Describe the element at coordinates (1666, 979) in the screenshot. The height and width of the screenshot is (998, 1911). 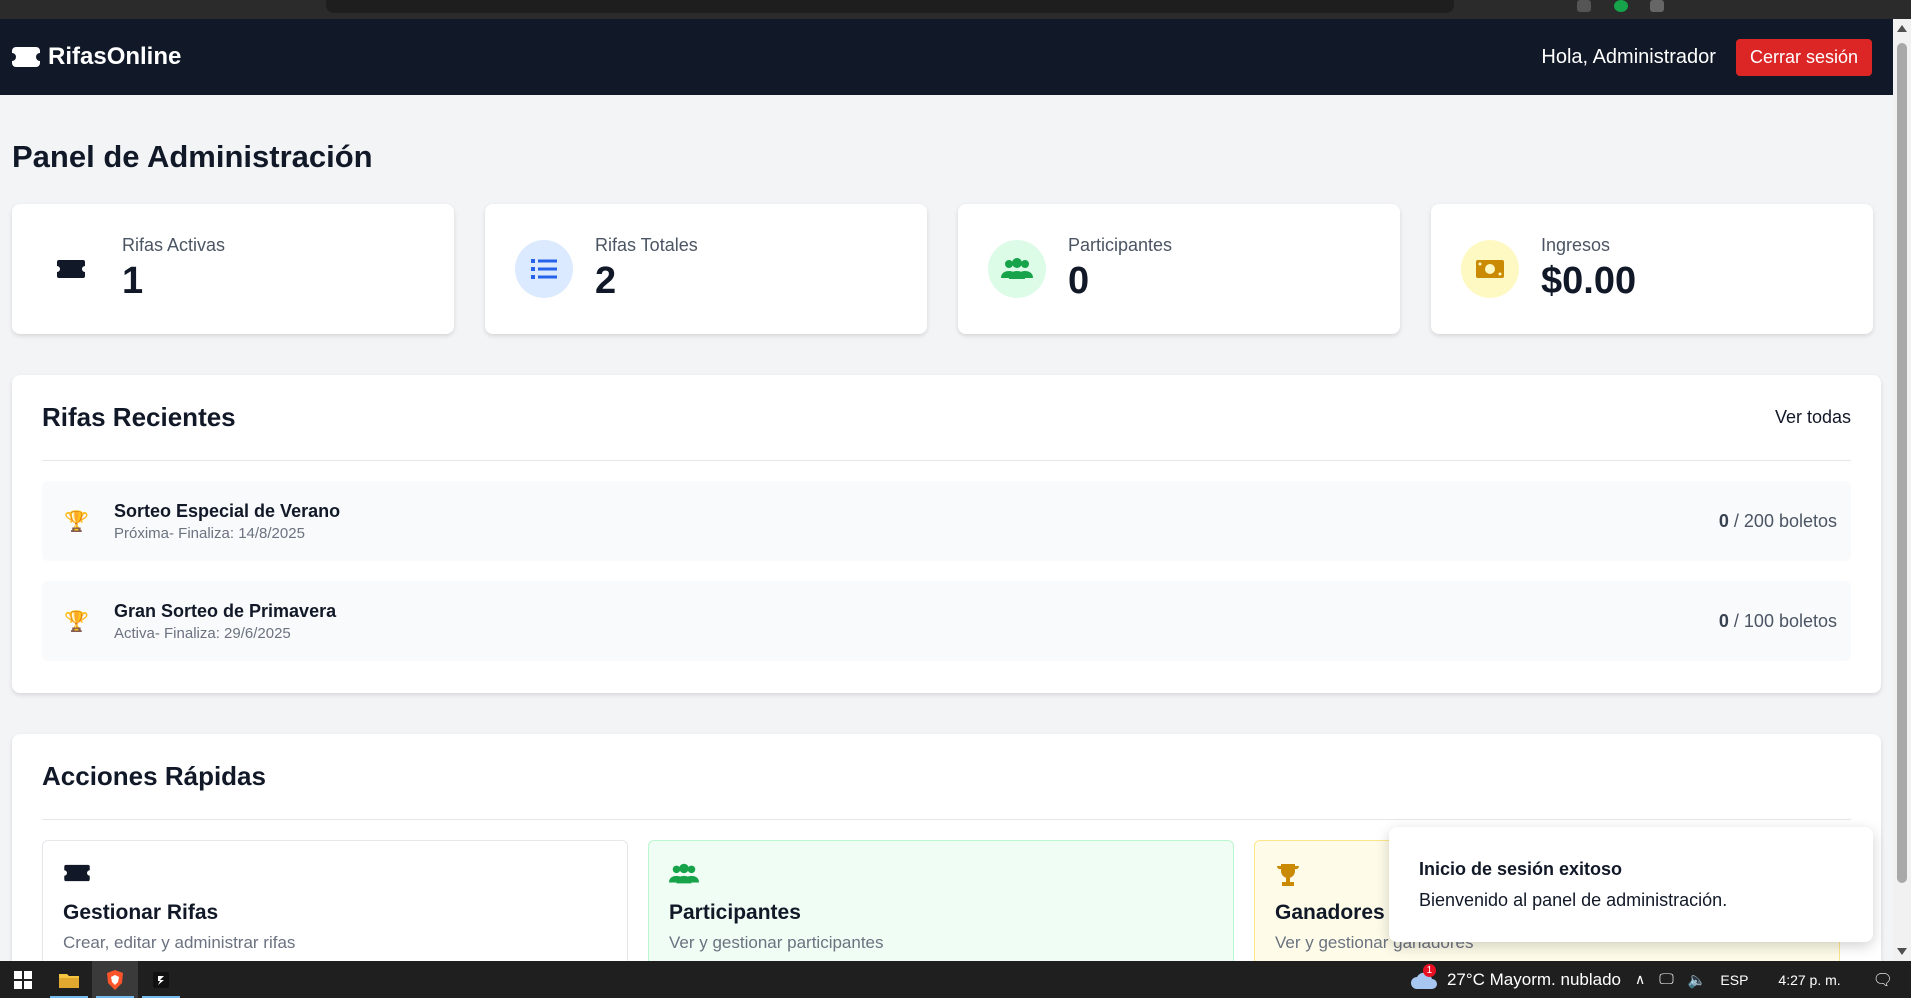
I see `network-icon: 🖵` at that location.